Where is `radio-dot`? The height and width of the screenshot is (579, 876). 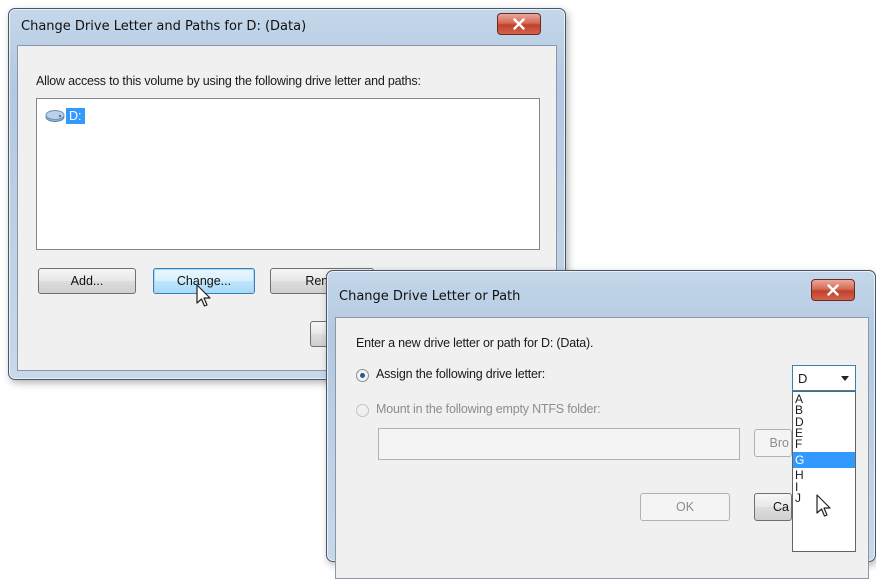
radio-dot is located at coordinates (362, 375).